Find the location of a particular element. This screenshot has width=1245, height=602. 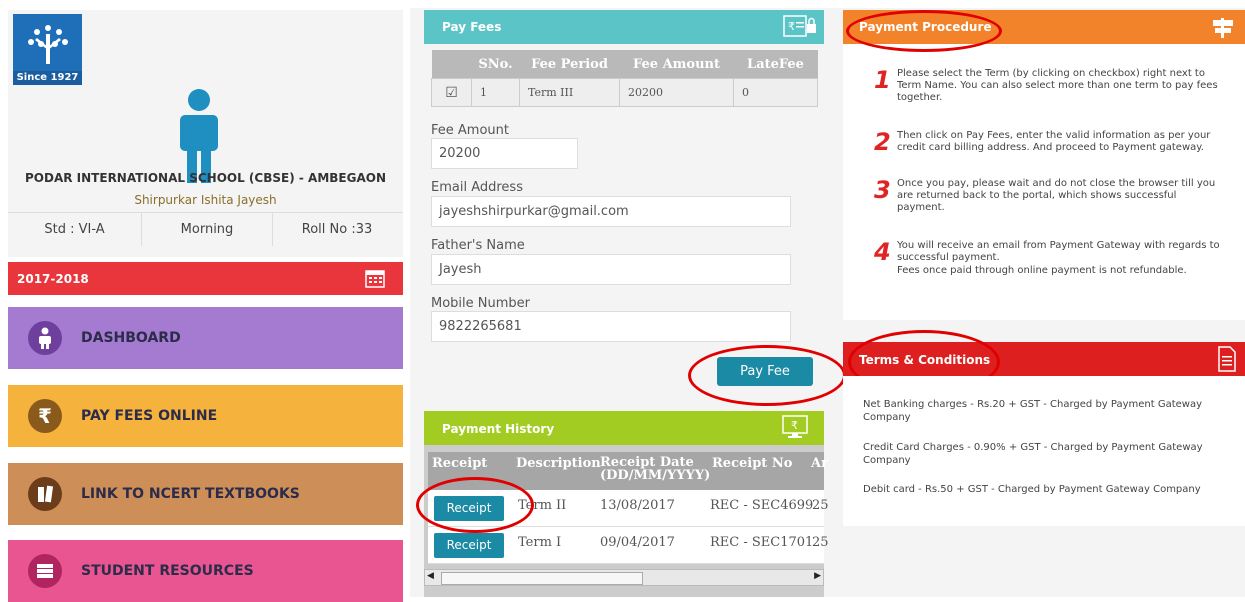

school-logo: Since 1927 is located at coordinates (47, 49).